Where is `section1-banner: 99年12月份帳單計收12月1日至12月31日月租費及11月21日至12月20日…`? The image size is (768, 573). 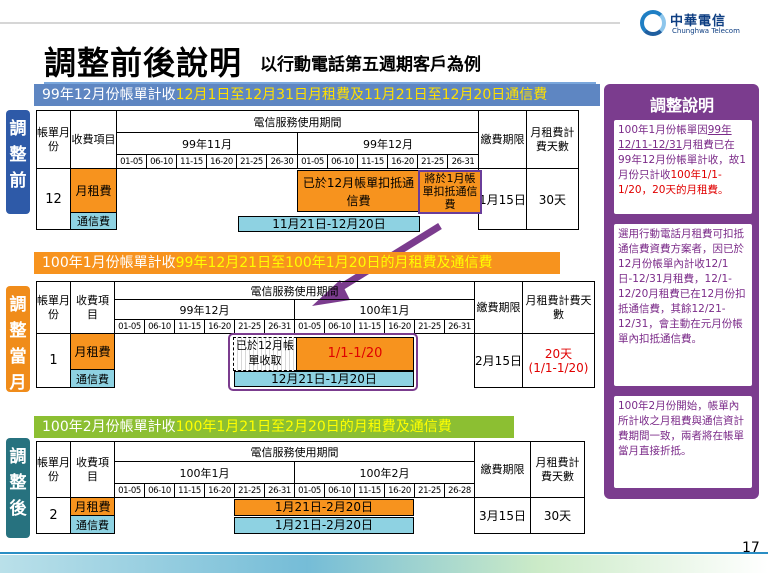
section1-banner: 99年12月份帳單計收12月1日至12月31日月租費及11月21日至12月20日… is located at coordinates (317, 95).